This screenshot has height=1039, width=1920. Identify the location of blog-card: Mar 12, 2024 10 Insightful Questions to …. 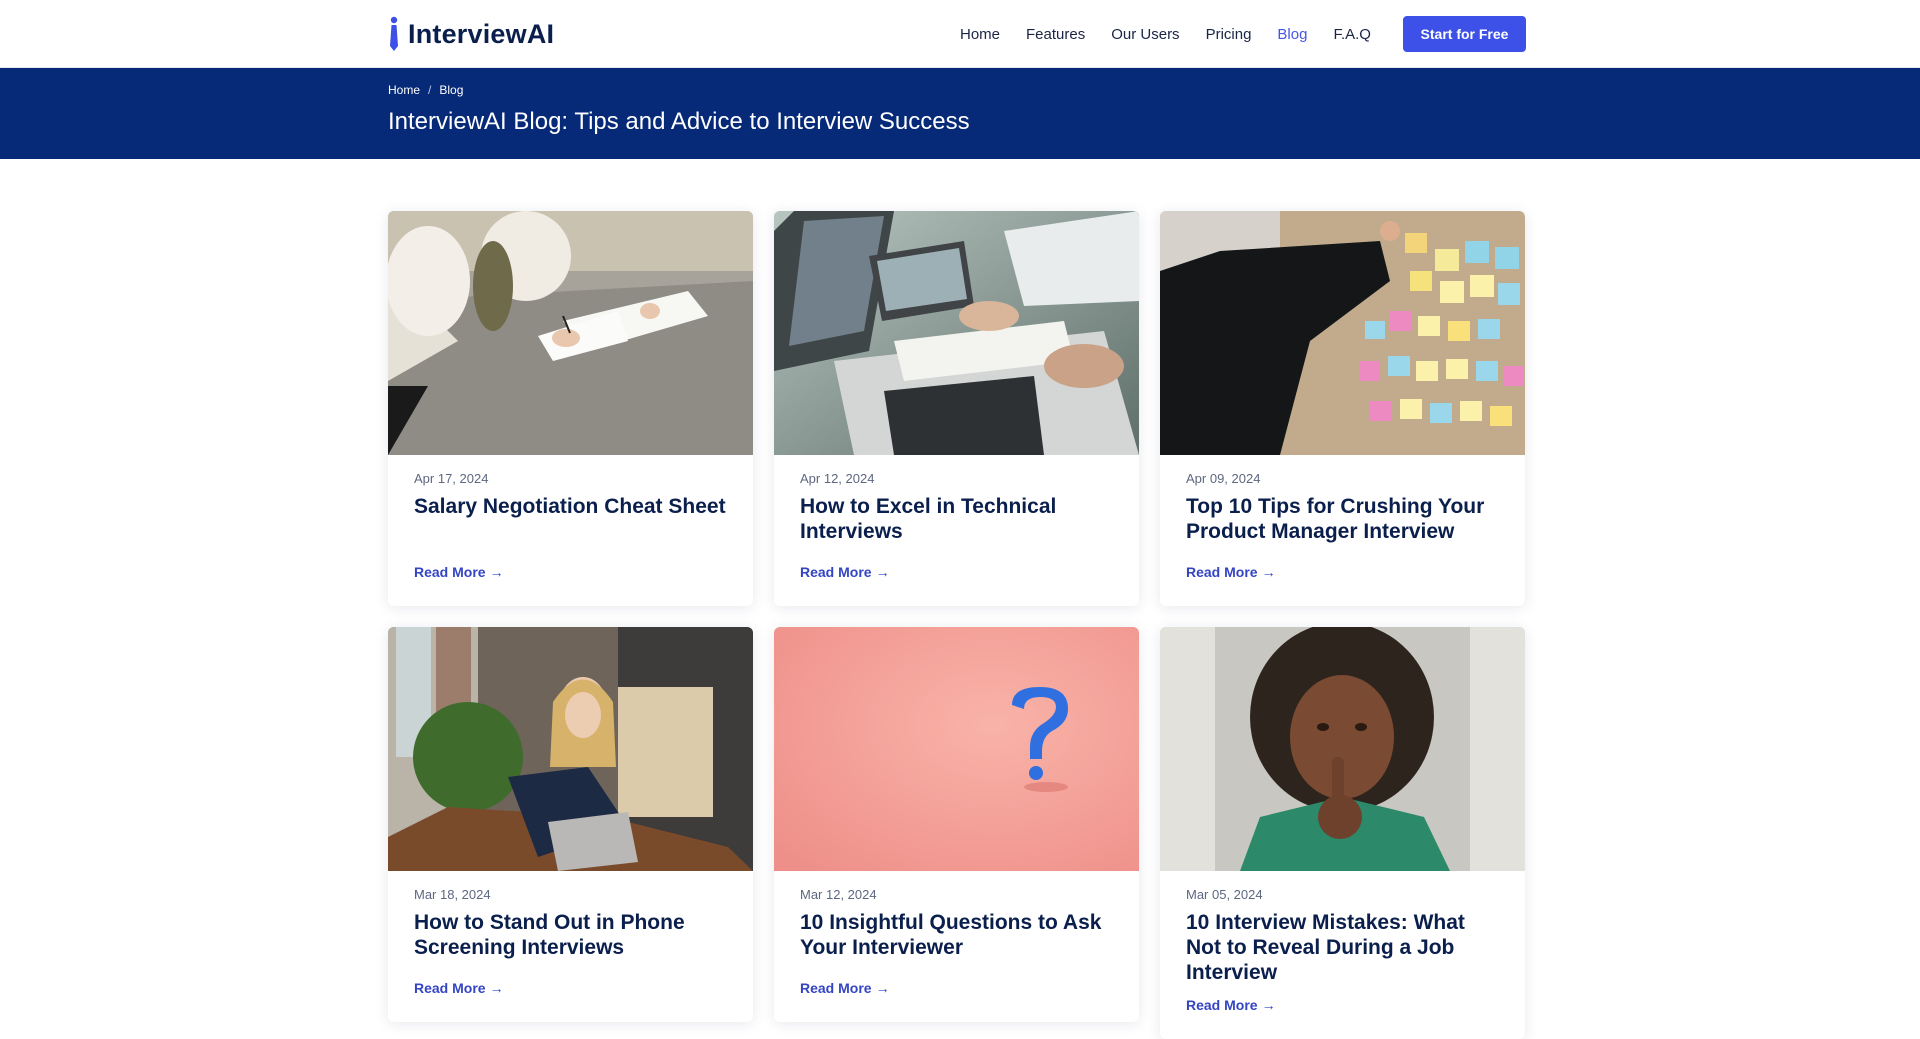
(956, 824).